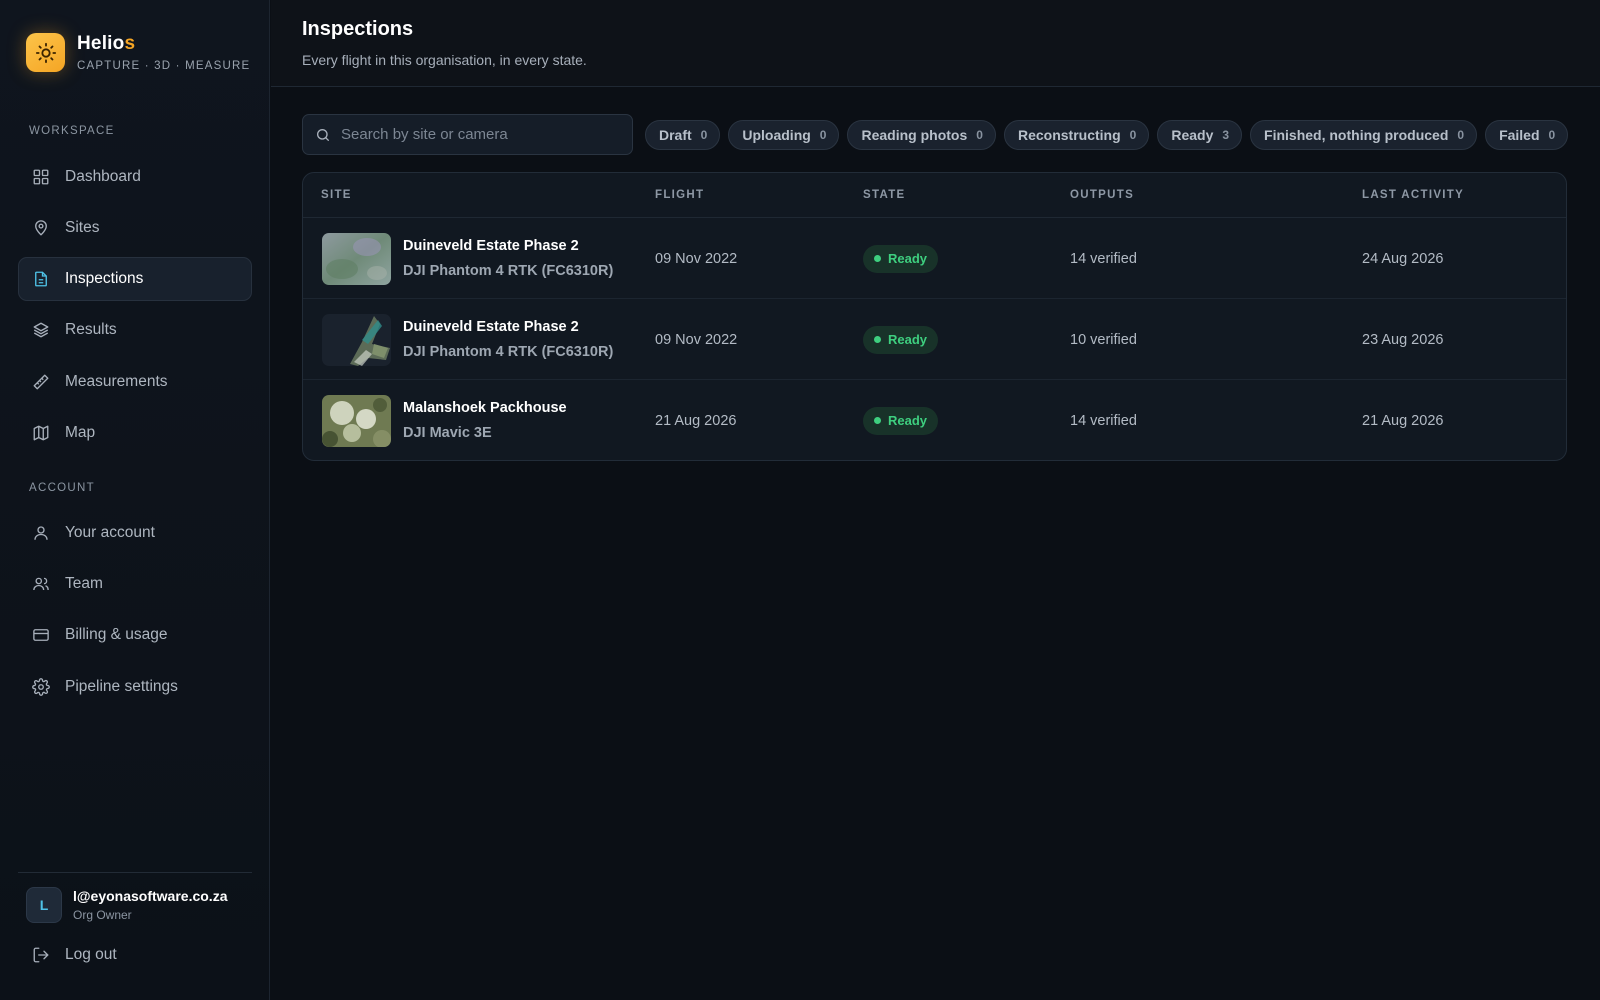  What do you see at coordinates (914, 134) in the screenshot?
I see `filter-label: Reading photos` at bounding box center [914, 134].